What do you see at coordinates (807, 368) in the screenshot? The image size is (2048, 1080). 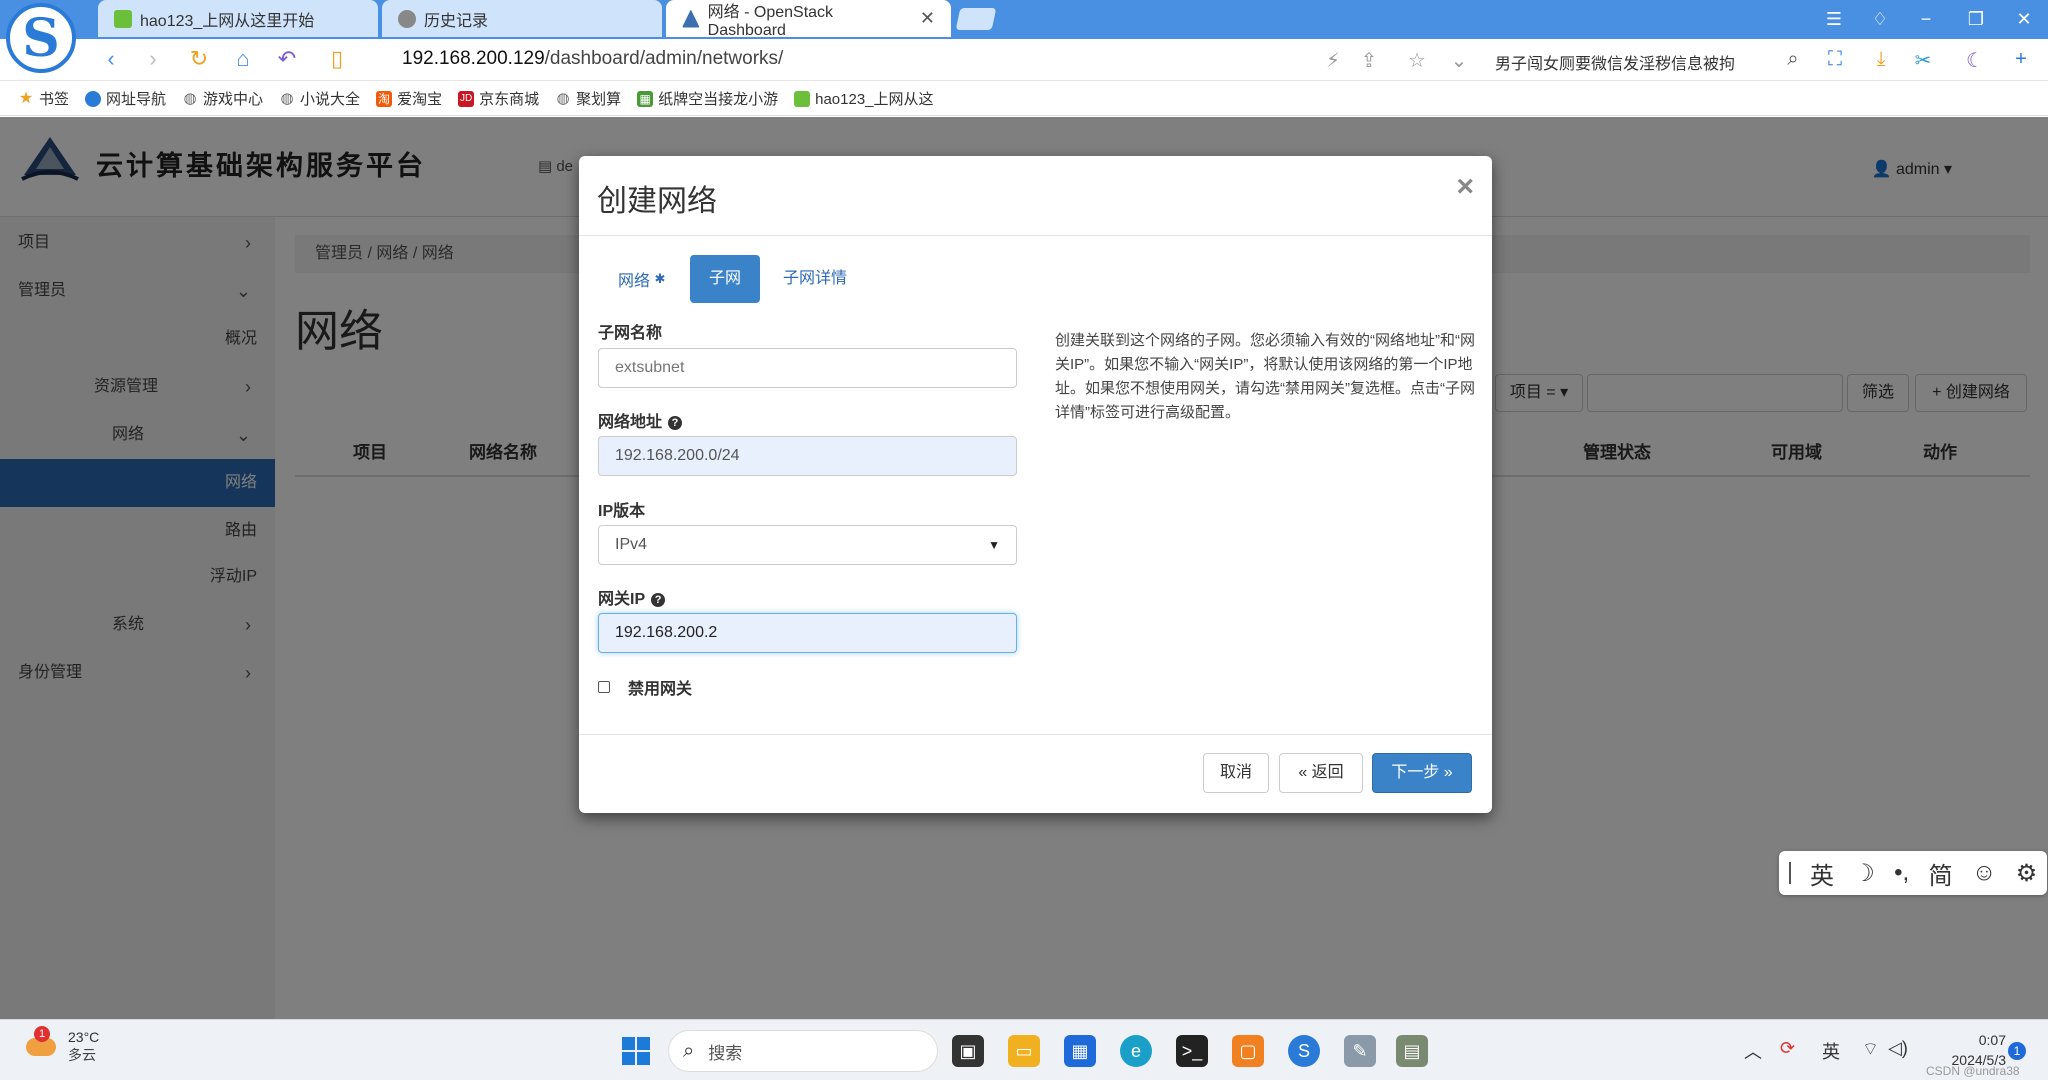 I see `subnet-name-input` at bounding box center [807, 368].